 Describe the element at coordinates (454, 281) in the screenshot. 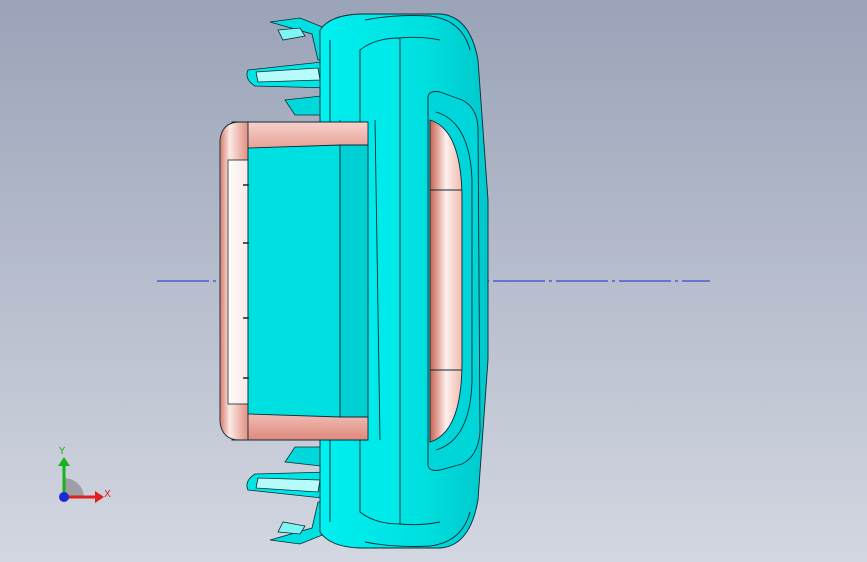

I see `handle-slot` at that location.